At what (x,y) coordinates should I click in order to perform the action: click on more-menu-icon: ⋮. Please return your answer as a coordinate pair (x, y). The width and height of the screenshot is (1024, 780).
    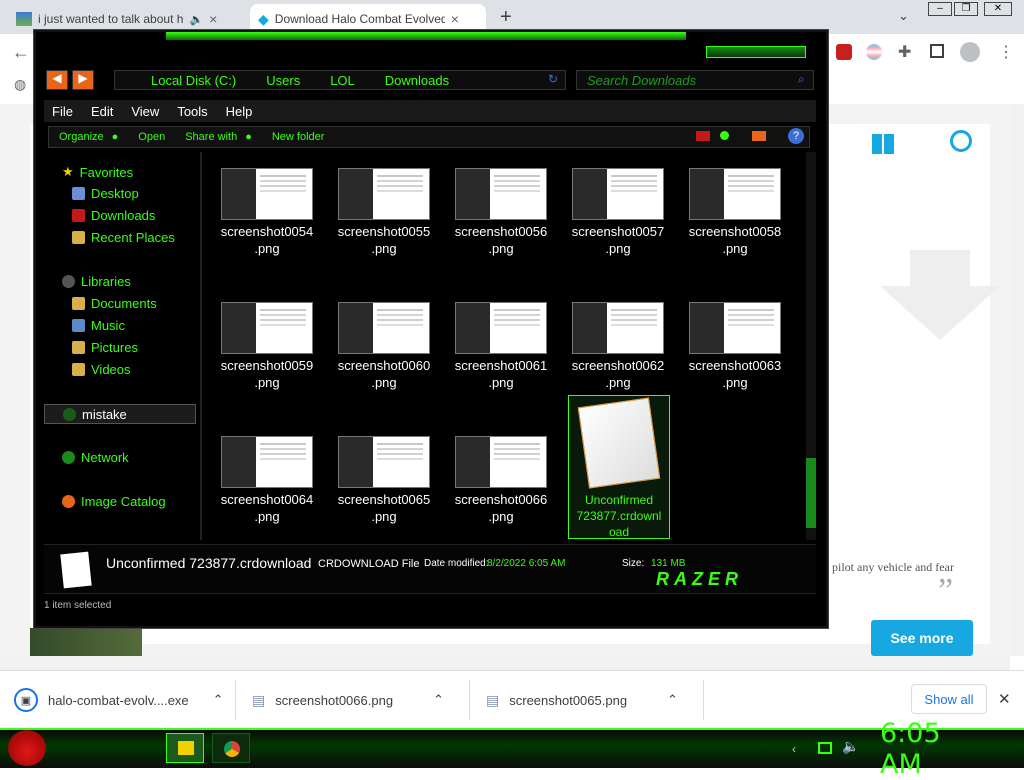
    Looking at the image, I should click on (1006, 52).